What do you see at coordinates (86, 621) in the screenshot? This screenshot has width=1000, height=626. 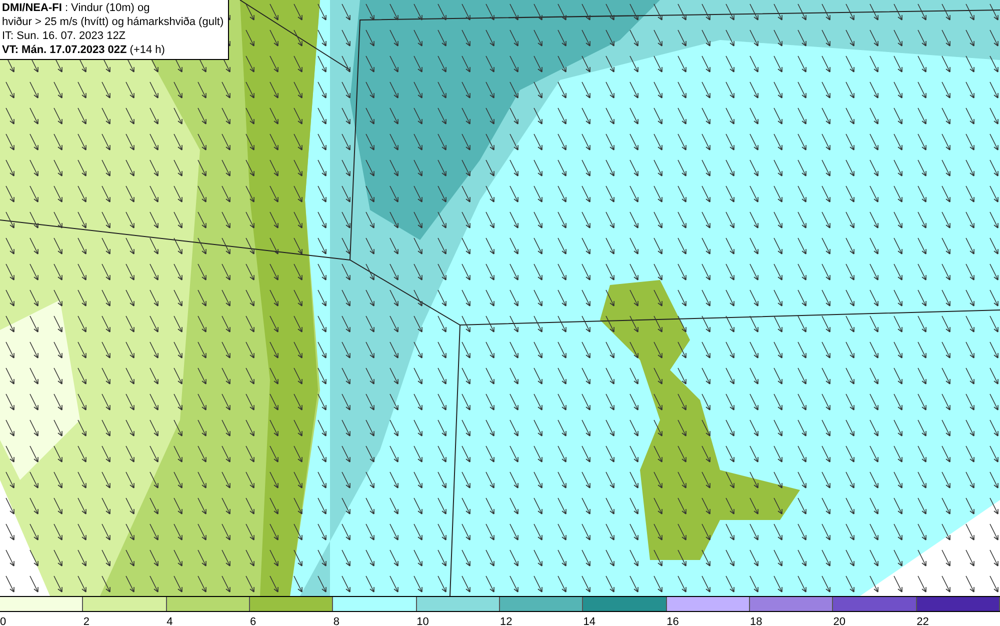 I see `scale-label: 2` at bounding box center [86, 621].